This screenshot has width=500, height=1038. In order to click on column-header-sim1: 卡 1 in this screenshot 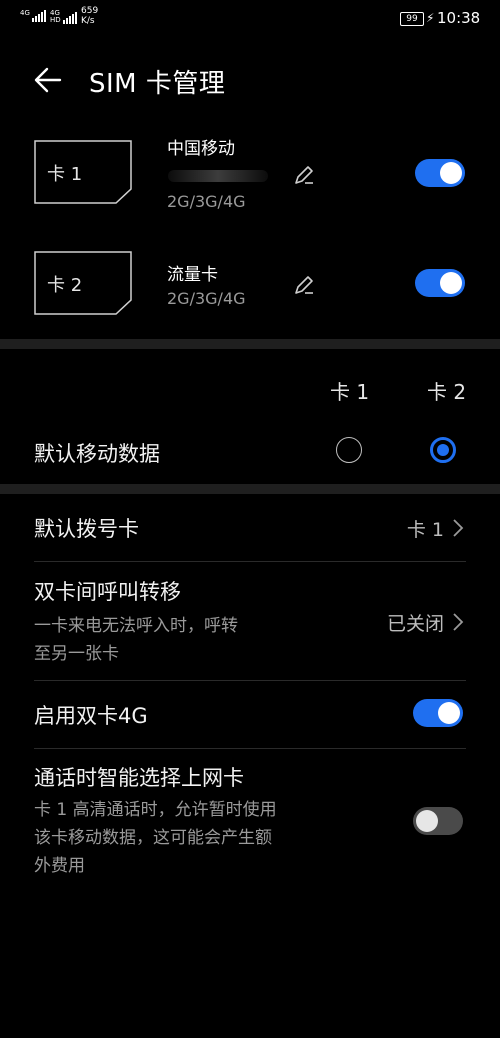, I will do `click(350, 392)`.